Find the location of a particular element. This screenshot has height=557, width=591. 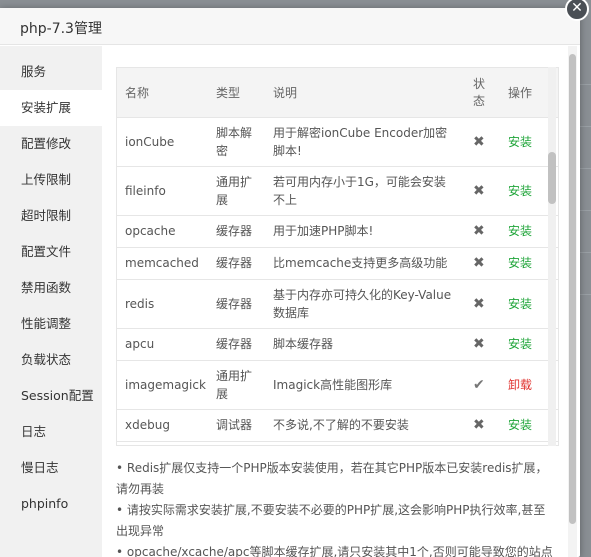

ext-description: 用于解密ionCube Encoder加密脚本! is located at coordinates (365, 142).